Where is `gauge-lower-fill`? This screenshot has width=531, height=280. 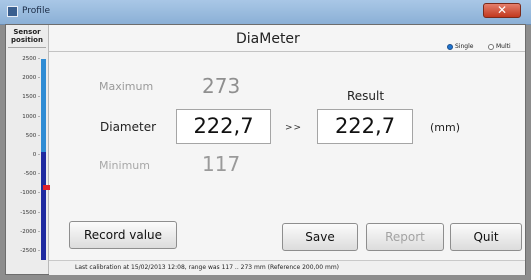
gauge-lower-fill is located at coordinates (43, 206).